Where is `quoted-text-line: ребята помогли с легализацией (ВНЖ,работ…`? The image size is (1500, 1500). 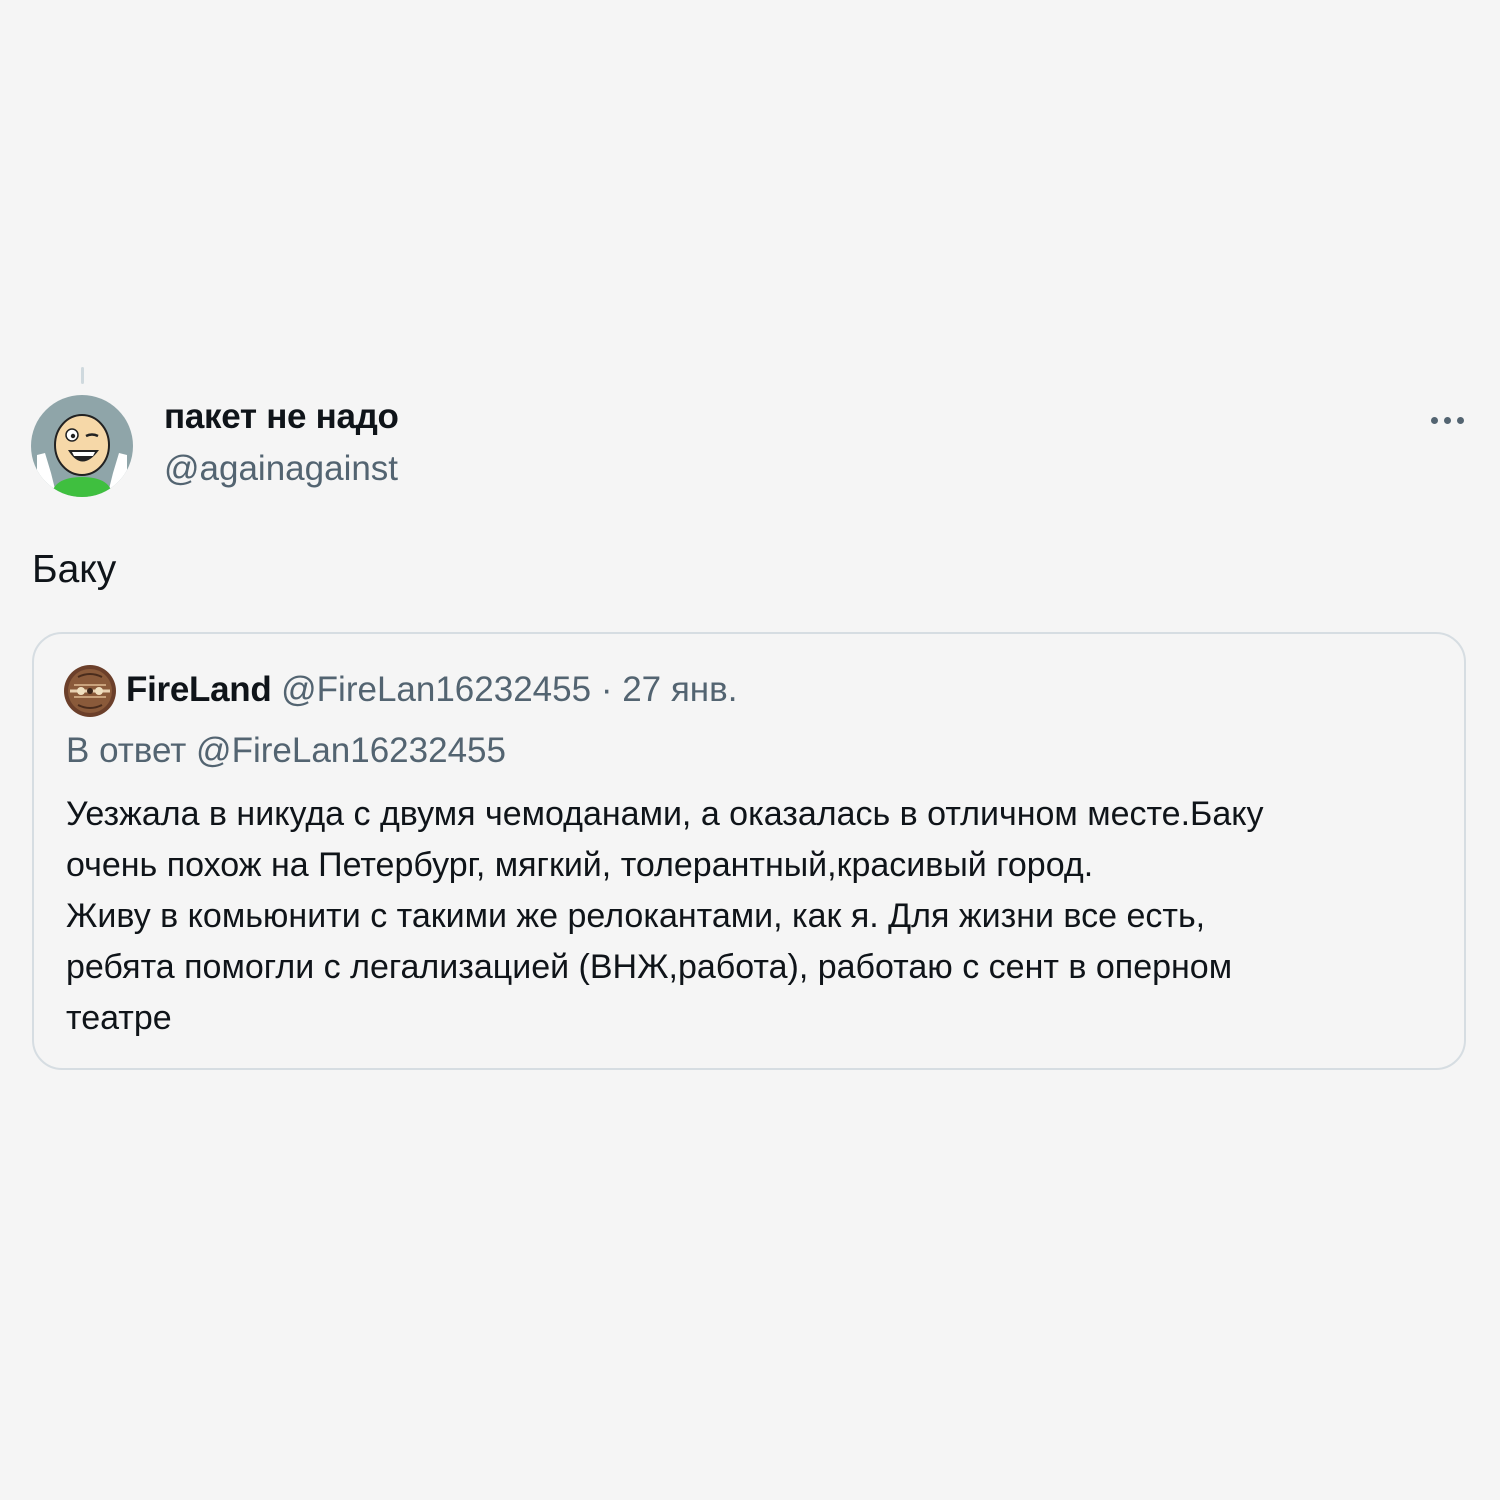 quoted-text-line: ребята помогли с легализацией (ВНЖ,работ… is located at coordinates (649, 967).